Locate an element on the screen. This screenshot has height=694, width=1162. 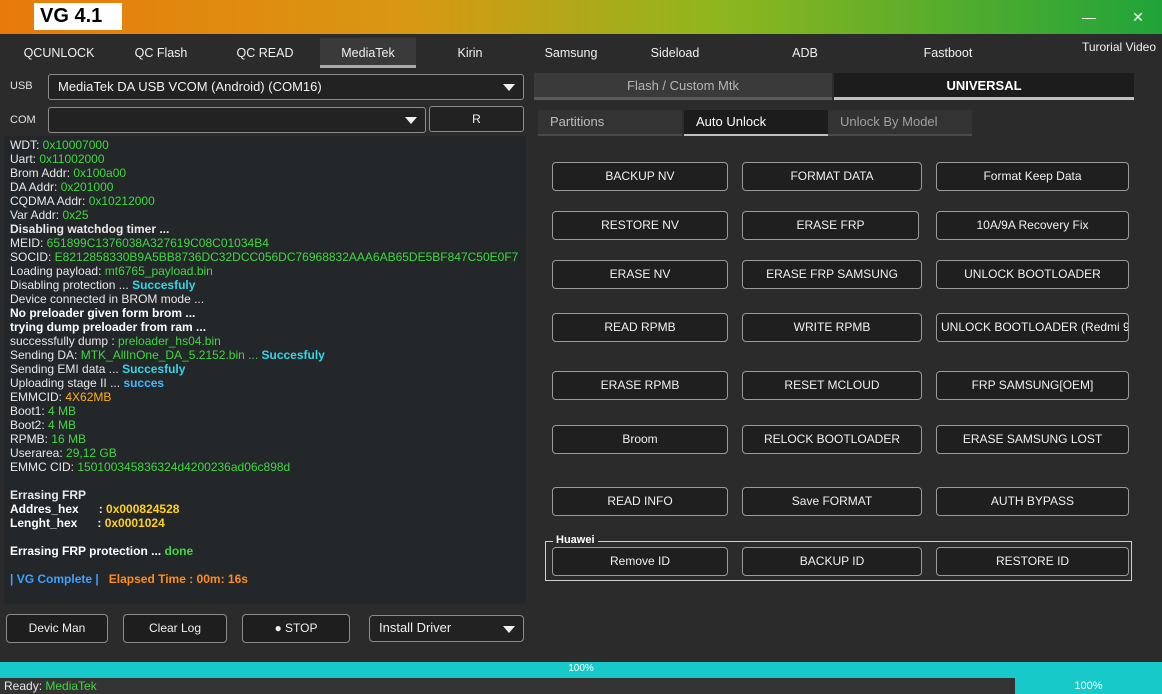
erase-rpmb-button: ERASE RPMB is located at coordinates (640, 385).